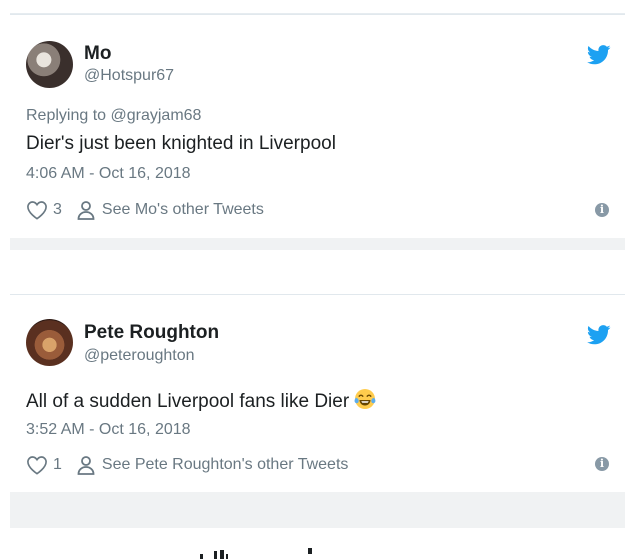  What do you see at coordinates (317, 7) in the screenshot?
I see `previous-tweet-bottom-edge` at bounding box center [317, 7].